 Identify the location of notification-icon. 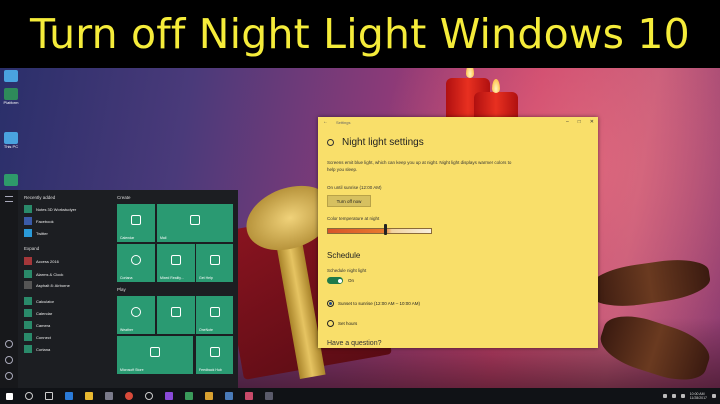
(714, 396).